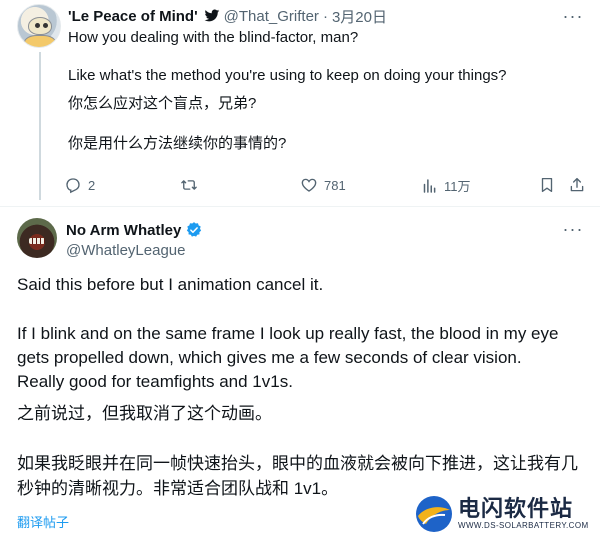 This screenshot has width=600, height=539. I want to click on bird-icon, so click(212, 15).